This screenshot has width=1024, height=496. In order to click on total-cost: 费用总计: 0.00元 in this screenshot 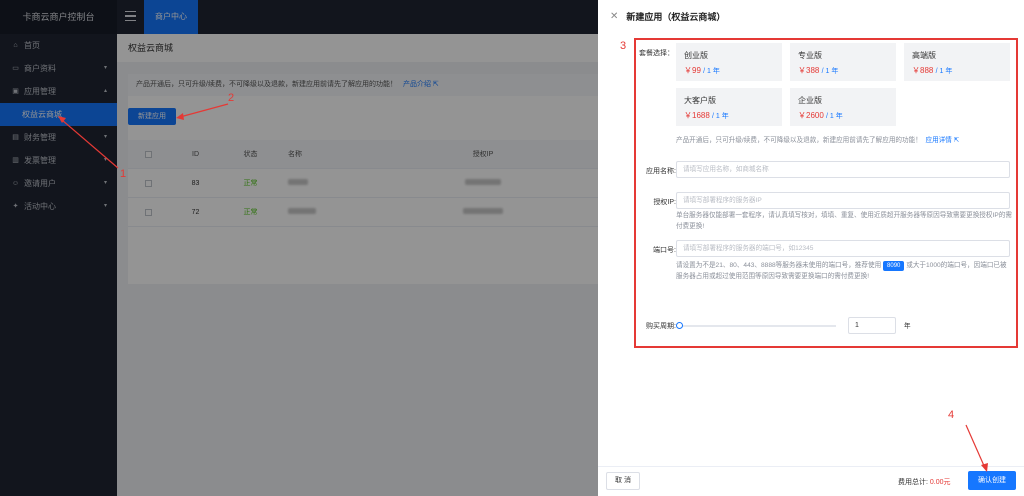, I will do `click(924, 482)`.